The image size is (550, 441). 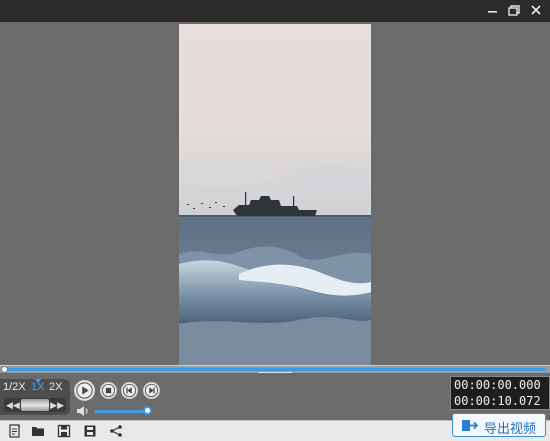 I want to click on volume-slider, so click(x=121, y=411).